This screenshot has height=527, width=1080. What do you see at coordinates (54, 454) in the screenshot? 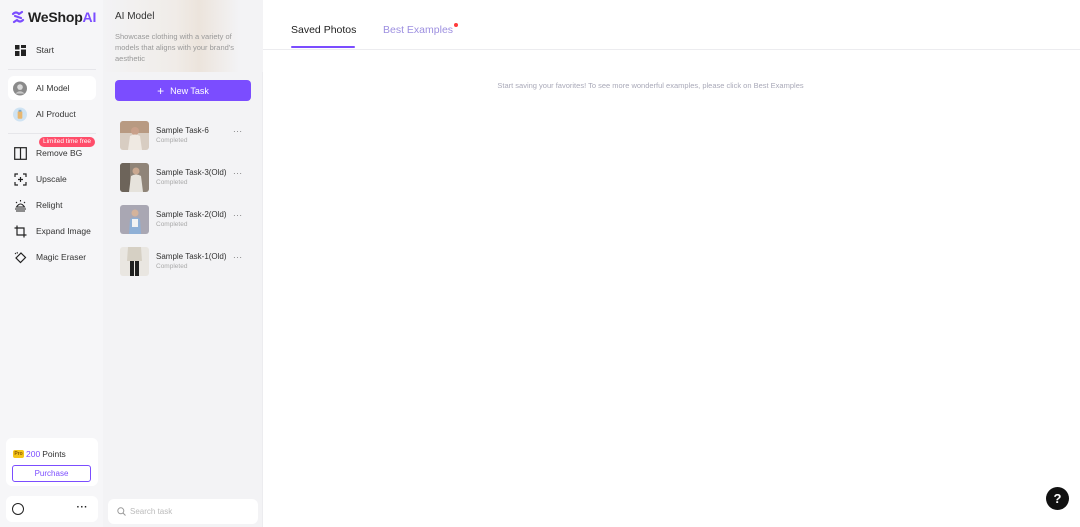
I see `points-label: Points` at bounding box center [54, 454].